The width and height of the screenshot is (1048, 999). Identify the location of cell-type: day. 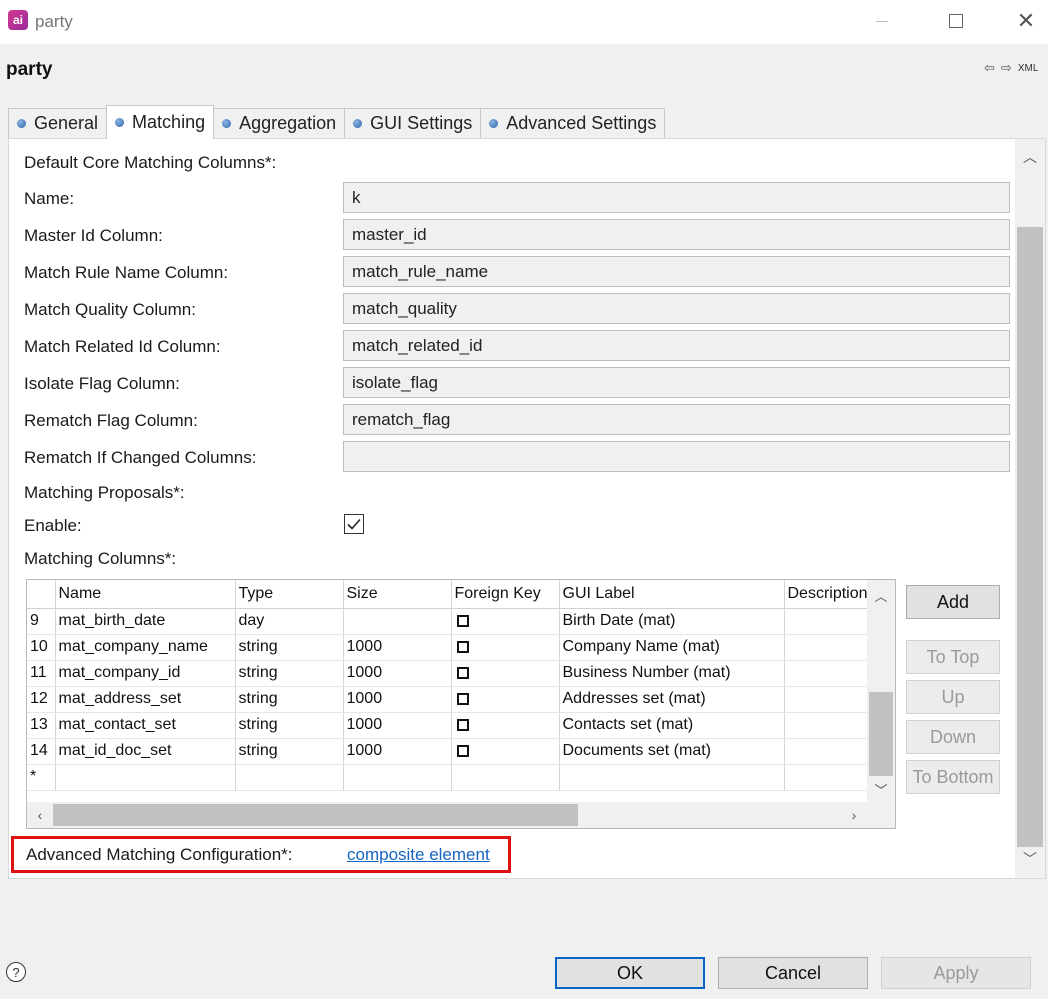
(289, 621).